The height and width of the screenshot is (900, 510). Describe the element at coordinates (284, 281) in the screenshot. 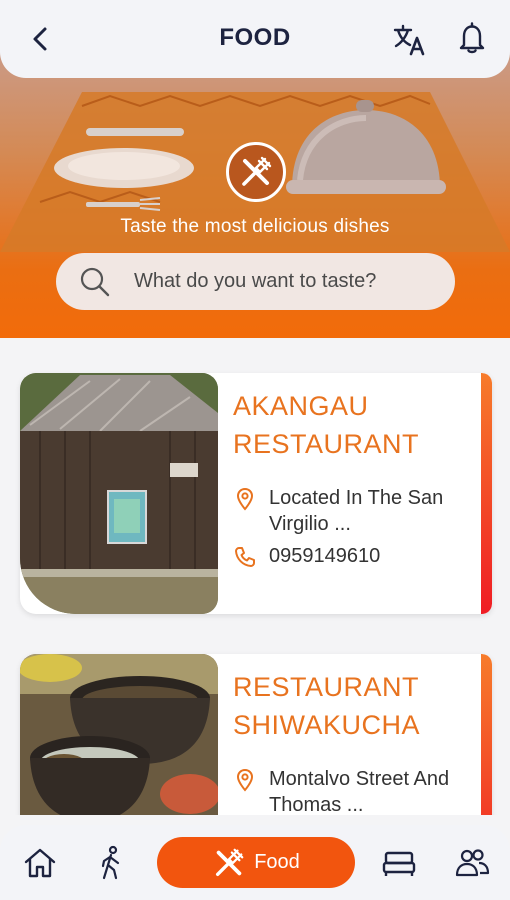

I see `search-input` at that location.